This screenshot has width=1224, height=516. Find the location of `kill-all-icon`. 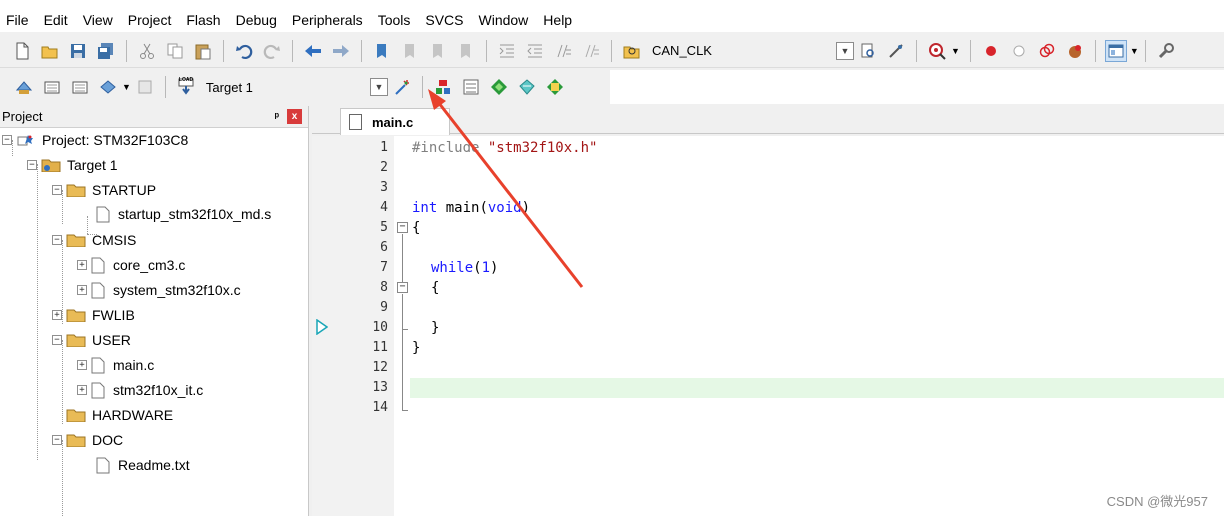

kill-all-icon is located at coordinates (1075, 51).